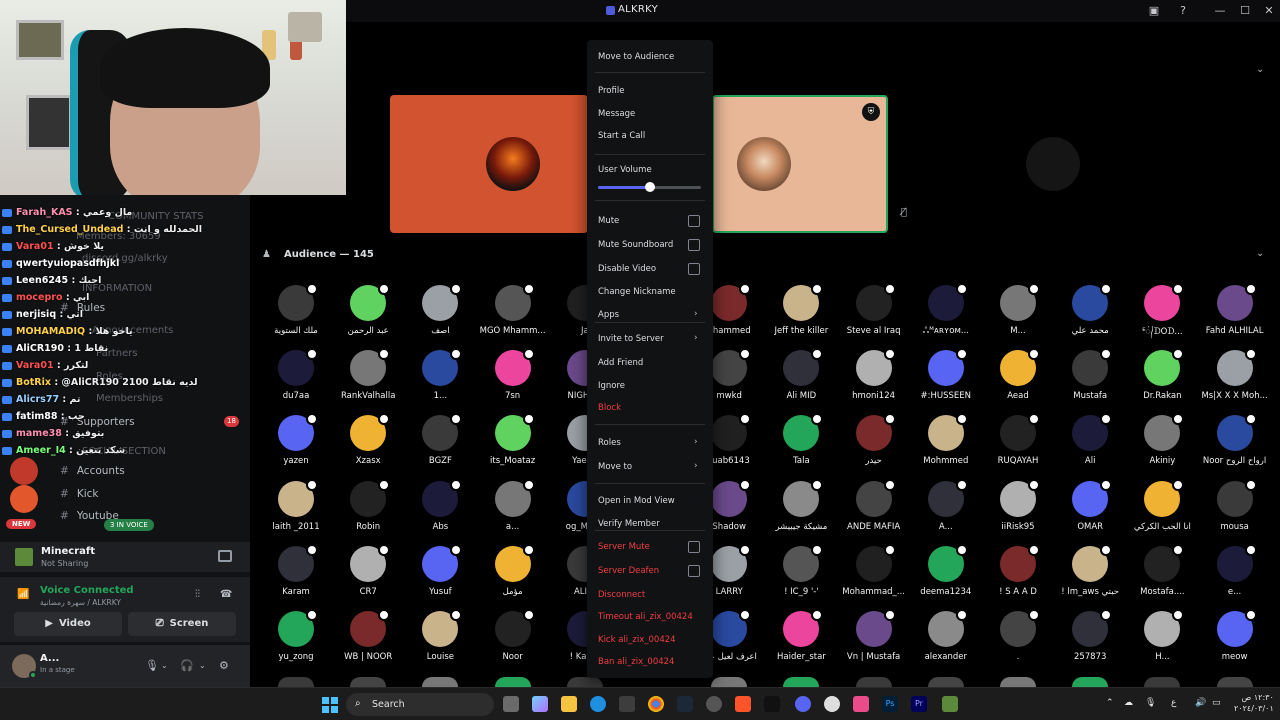 The width and height of the screenshot is (1280, 720). What do you see at coordinates (1173, 703) in the screenshot?
I see `language-indicator: ع` at bounding box center [1173, 703].